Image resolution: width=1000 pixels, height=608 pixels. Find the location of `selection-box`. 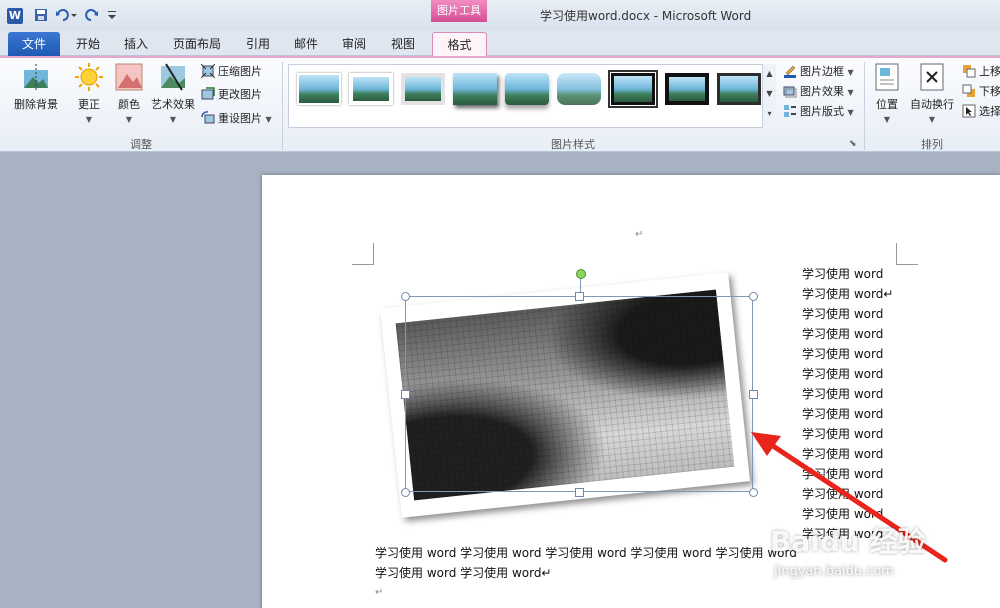

selection-box is located at coordinates (579, 394).